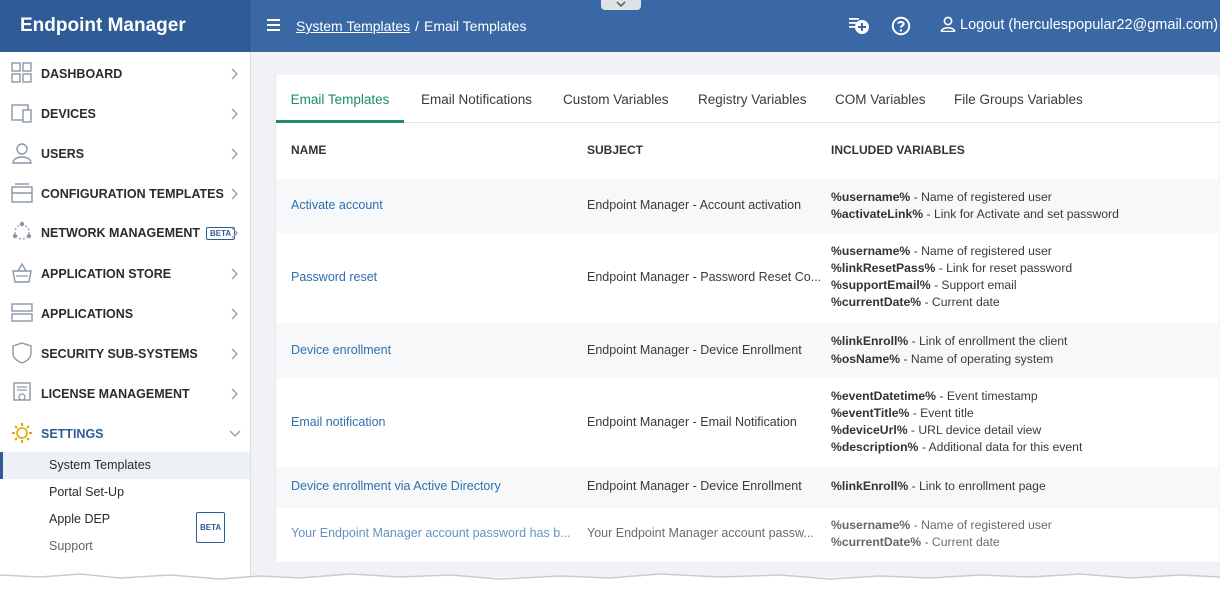 The width and height of the screenshot is (1220, 591). Describe the element at coordinates (396, 486) in the screenshot. I see `template-name-link: Device enrollment via Active Directory` at that location.